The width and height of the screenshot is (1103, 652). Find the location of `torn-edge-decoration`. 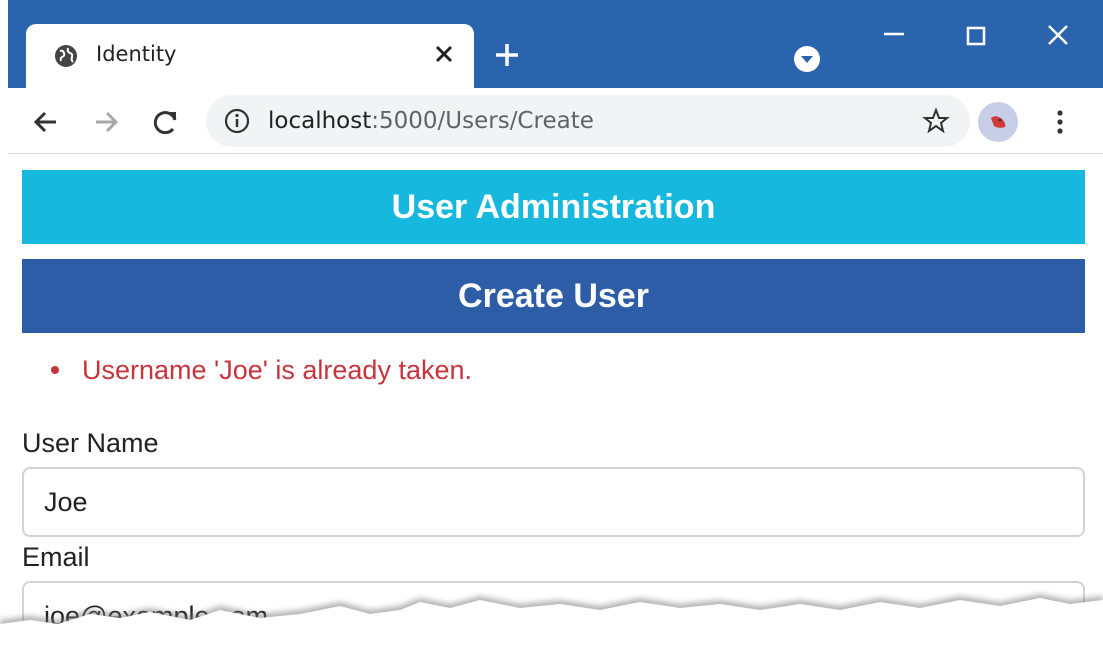

torn-edge-decoration is located at coordinates (551, 623).